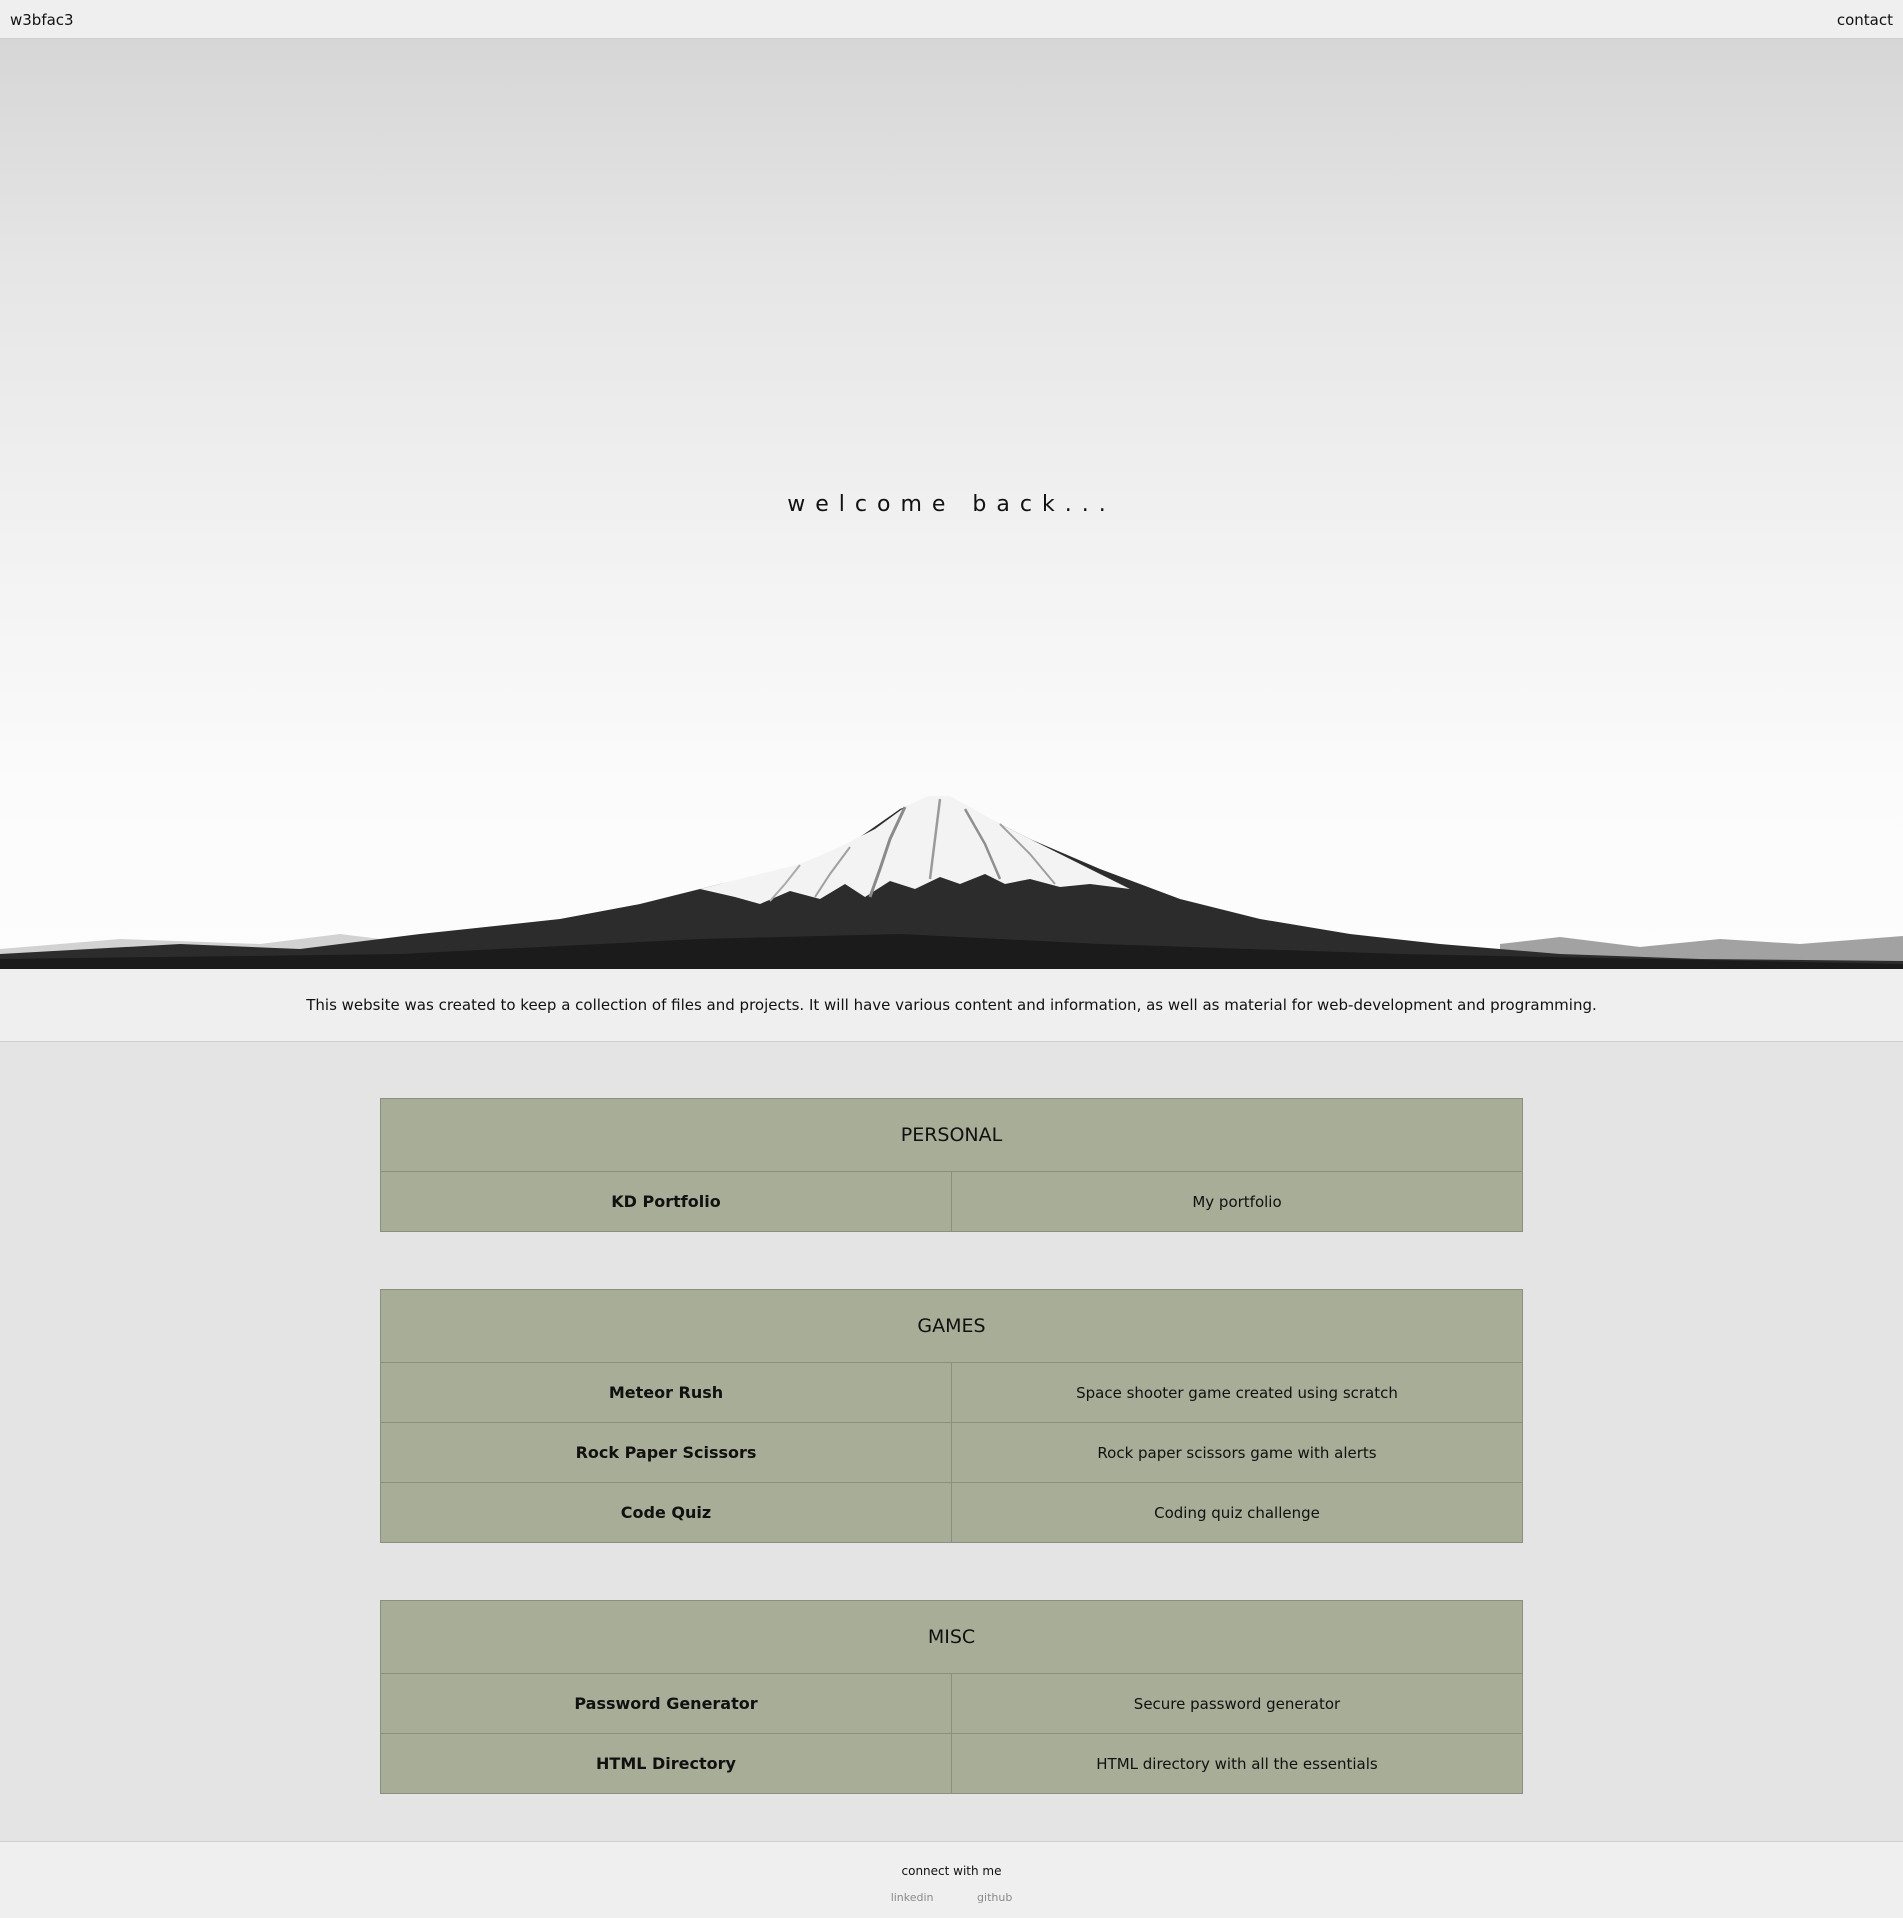 This screenshot has height=1918, width=1903. Describe the element at coordinates (1237, 1512) in the screenshot. I see `project-description: Coding quiz challenge` at that location.